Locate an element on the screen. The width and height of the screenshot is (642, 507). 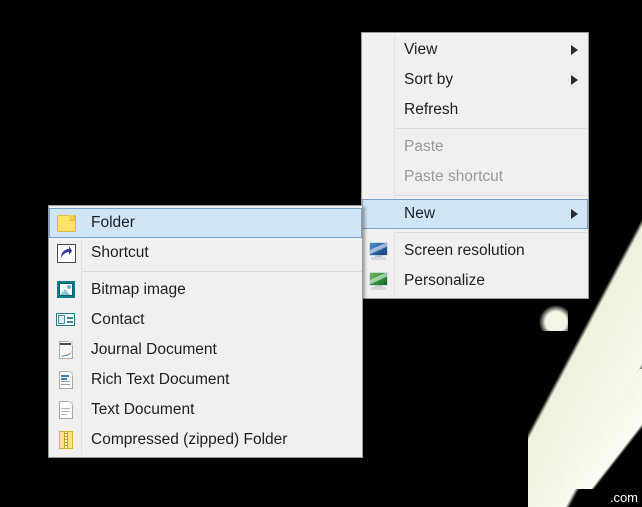
menu-item-view: View is located at coordinates (475, 50).